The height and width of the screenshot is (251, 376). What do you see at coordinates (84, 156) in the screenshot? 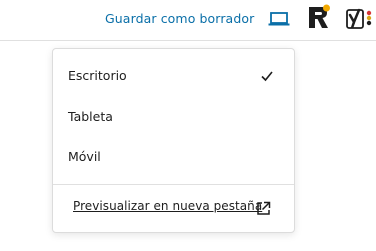
I see `menu-item-mobile-label: Móvil` at bounding box center [84, 156].